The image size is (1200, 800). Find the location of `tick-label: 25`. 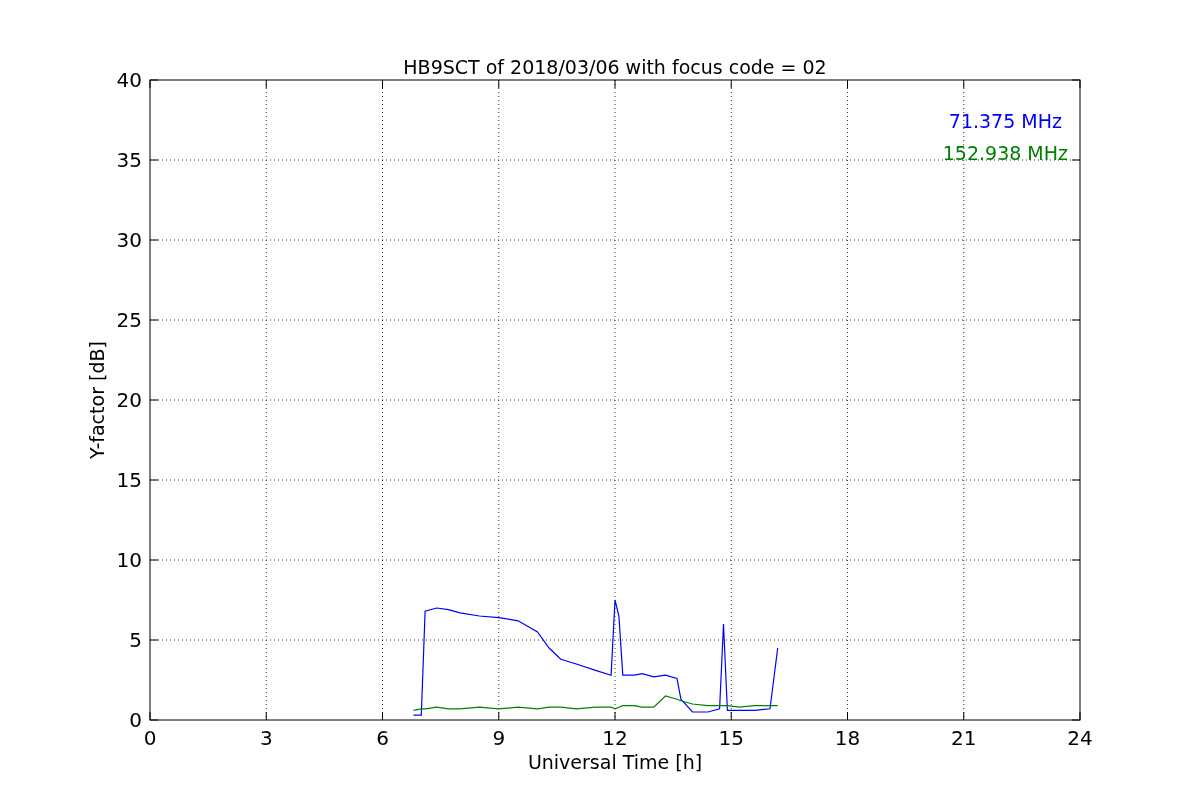

tick-label: 25 is located at coordinates (129, 320).